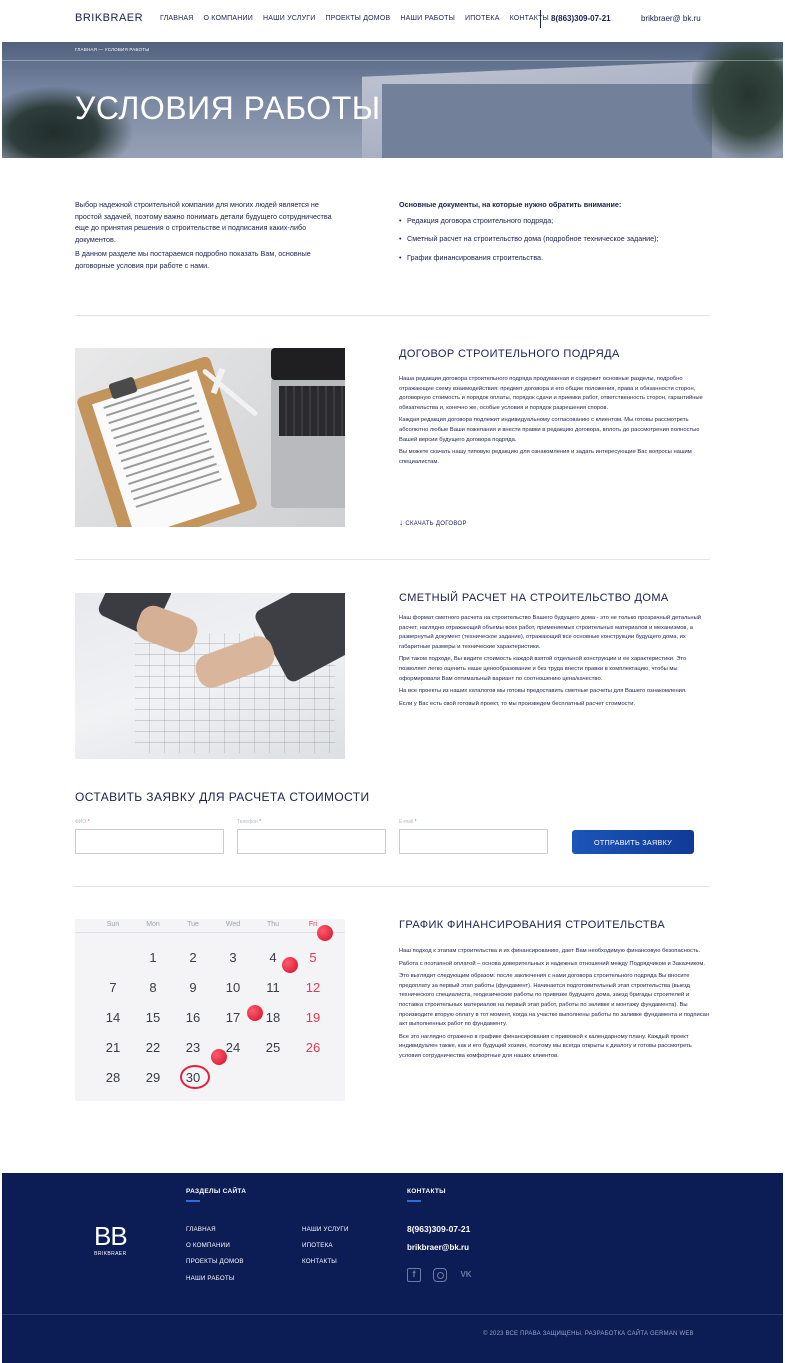  Describe the element at coordinates (233, 957) in the screenshot. I see `calendar-day: 3` at that location.